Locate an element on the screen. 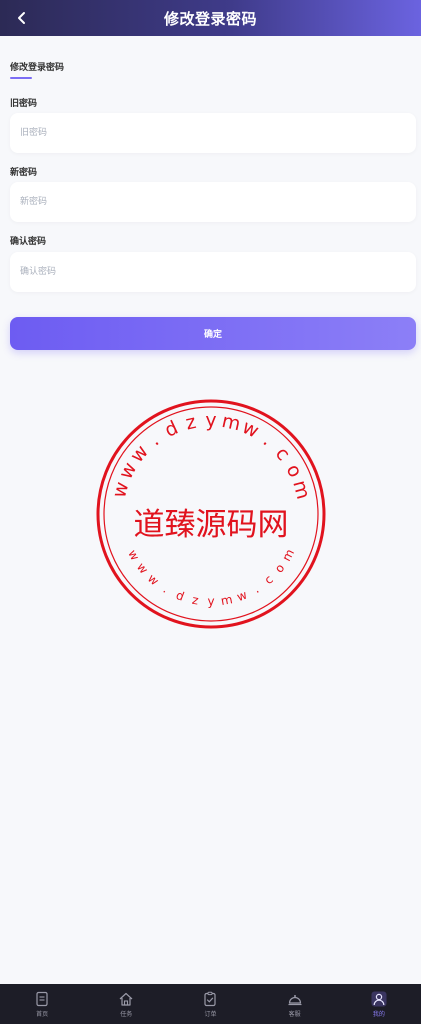  new-password-input is located at coordinates (213, 202).